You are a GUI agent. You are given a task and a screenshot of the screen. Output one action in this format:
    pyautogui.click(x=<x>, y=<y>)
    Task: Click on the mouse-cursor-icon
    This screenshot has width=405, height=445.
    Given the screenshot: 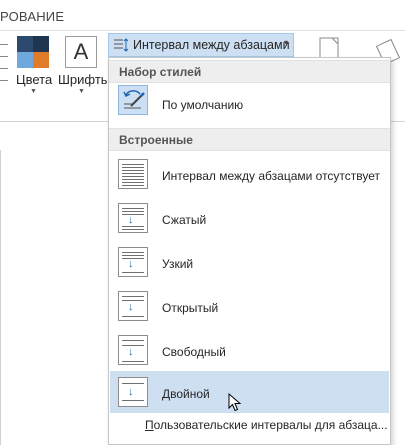 What is the action you would take?
    pyautogui.click(x=235, y=402)
    